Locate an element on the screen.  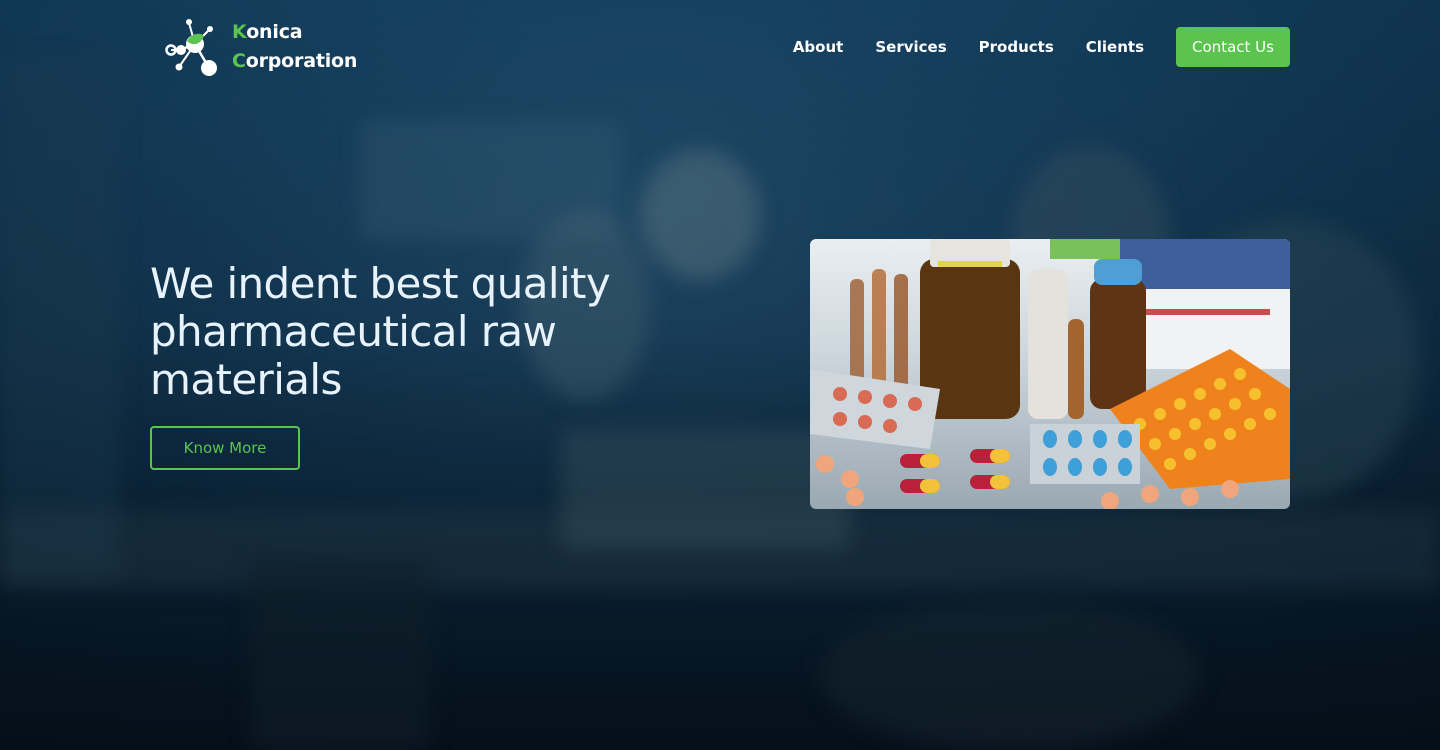
brand-initial-k: K is located at coordinates (239, 32).